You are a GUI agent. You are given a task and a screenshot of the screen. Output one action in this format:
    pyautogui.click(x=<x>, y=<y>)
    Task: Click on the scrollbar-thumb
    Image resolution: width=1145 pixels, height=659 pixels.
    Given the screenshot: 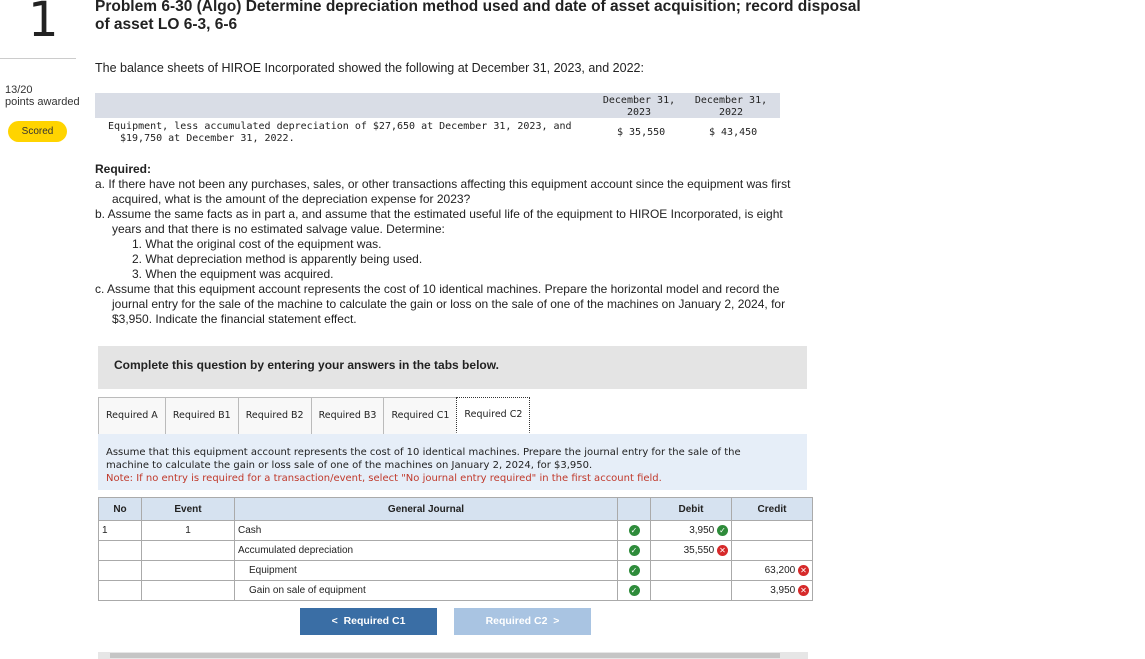 What is the action you would take?
    pyautogui.click(x=445, y=655)
    